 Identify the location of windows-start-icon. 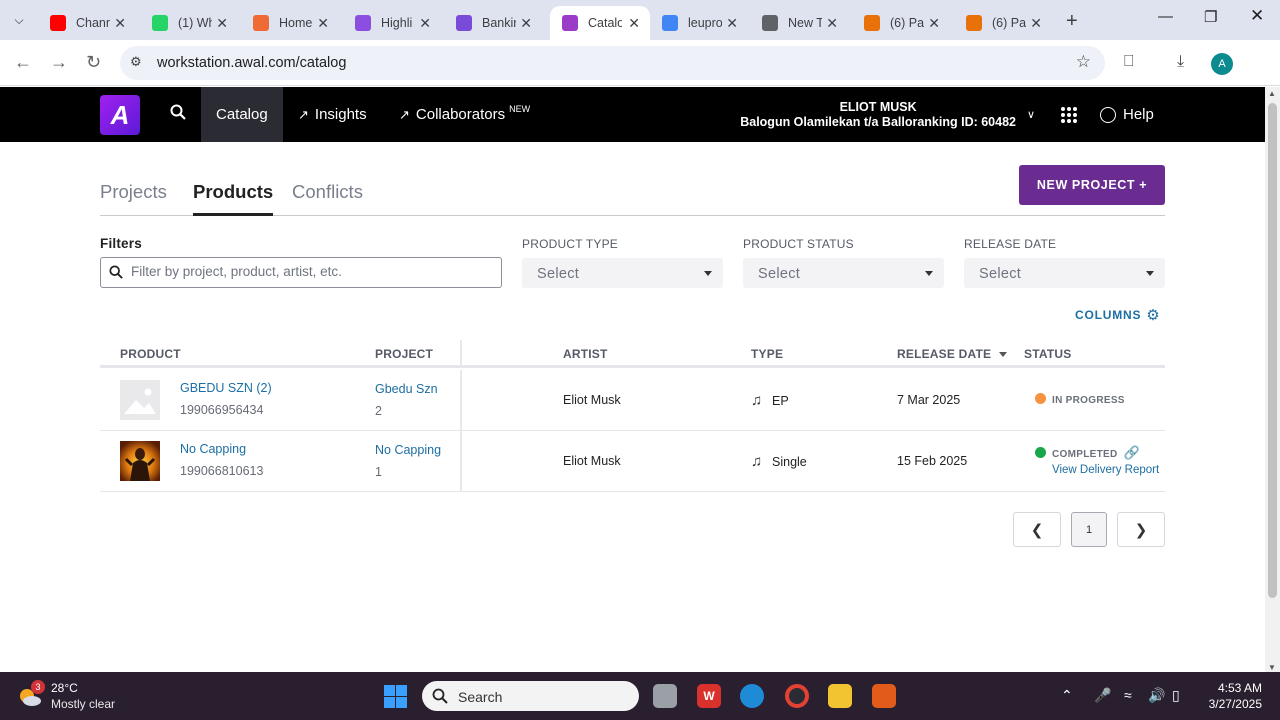
(395, 696).